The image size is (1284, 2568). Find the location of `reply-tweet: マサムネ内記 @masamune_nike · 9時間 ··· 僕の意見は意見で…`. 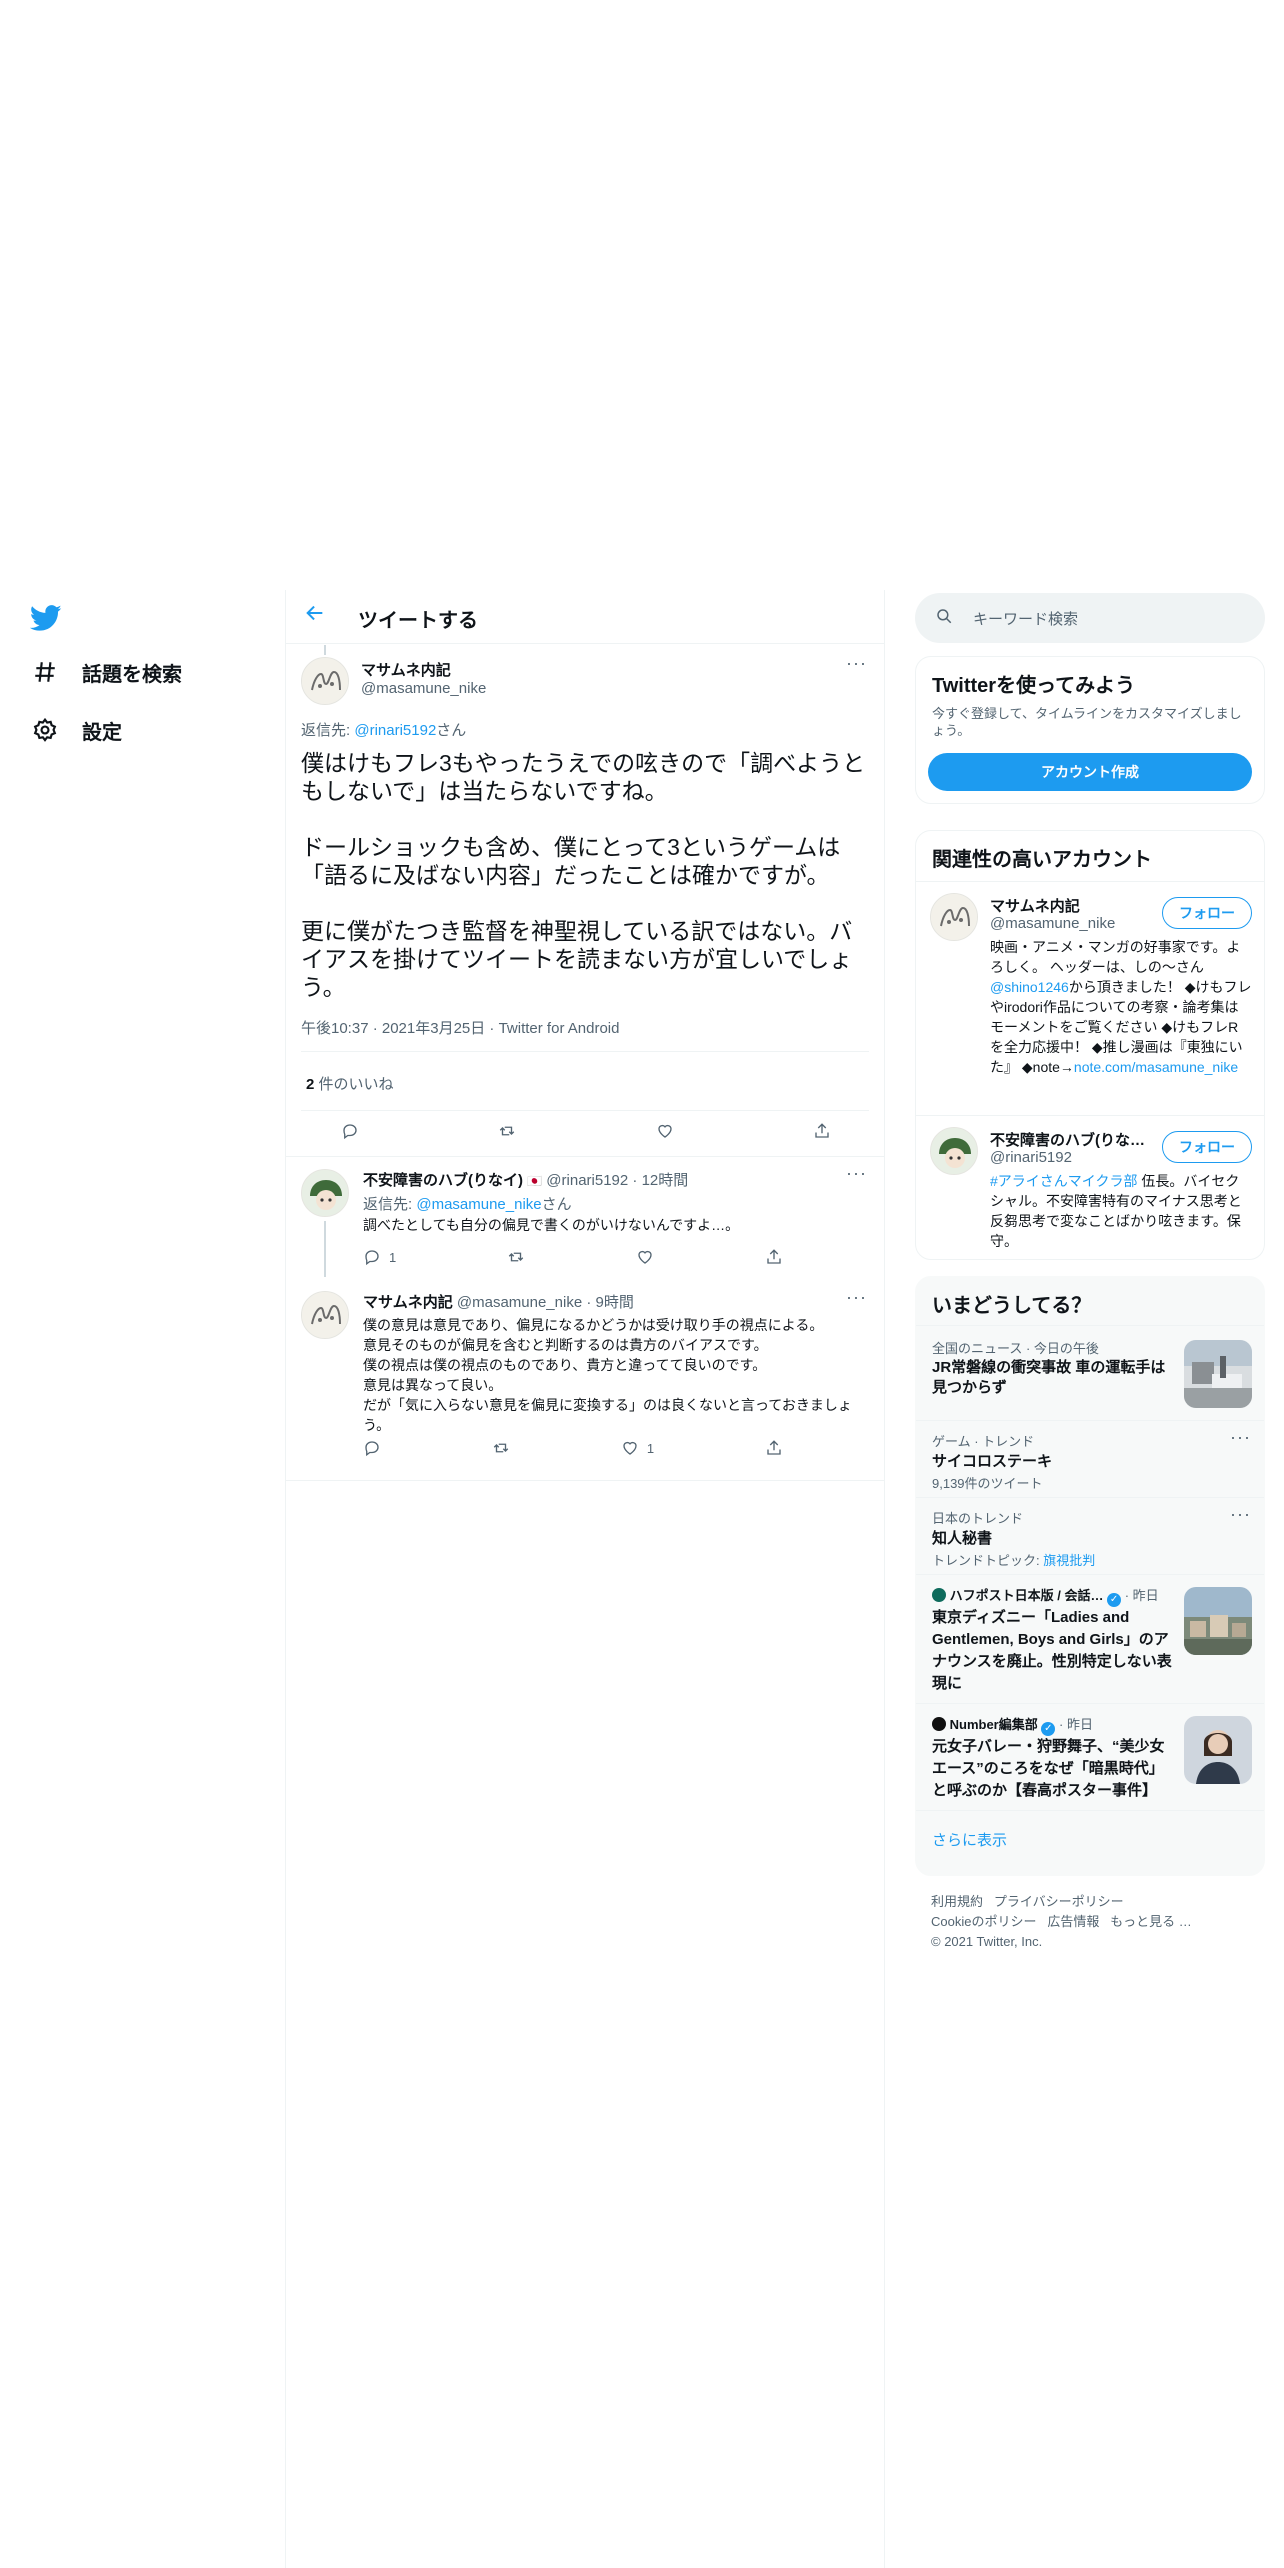

reply-tweet: マサムネ内記 @masamune_nike · 9時間 ··· 僕の意見は意見で… is located at coordinates (585, 1382).